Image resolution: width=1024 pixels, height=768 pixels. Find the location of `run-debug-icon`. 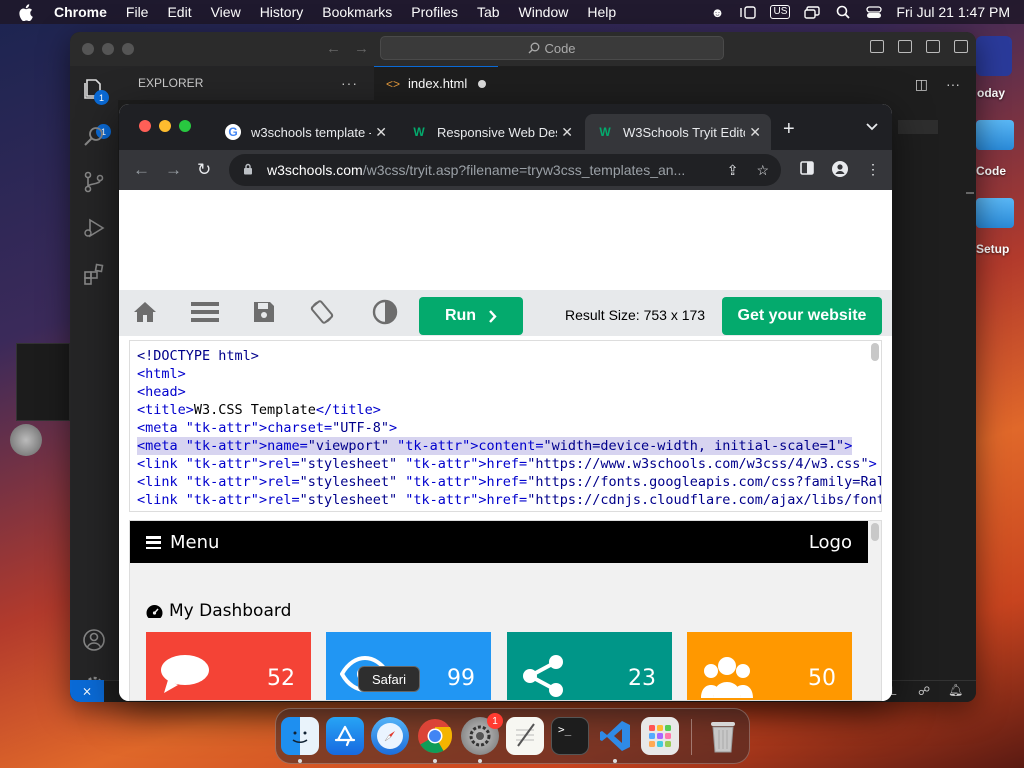

run-debug-icon is located at coordinates (94, 228).